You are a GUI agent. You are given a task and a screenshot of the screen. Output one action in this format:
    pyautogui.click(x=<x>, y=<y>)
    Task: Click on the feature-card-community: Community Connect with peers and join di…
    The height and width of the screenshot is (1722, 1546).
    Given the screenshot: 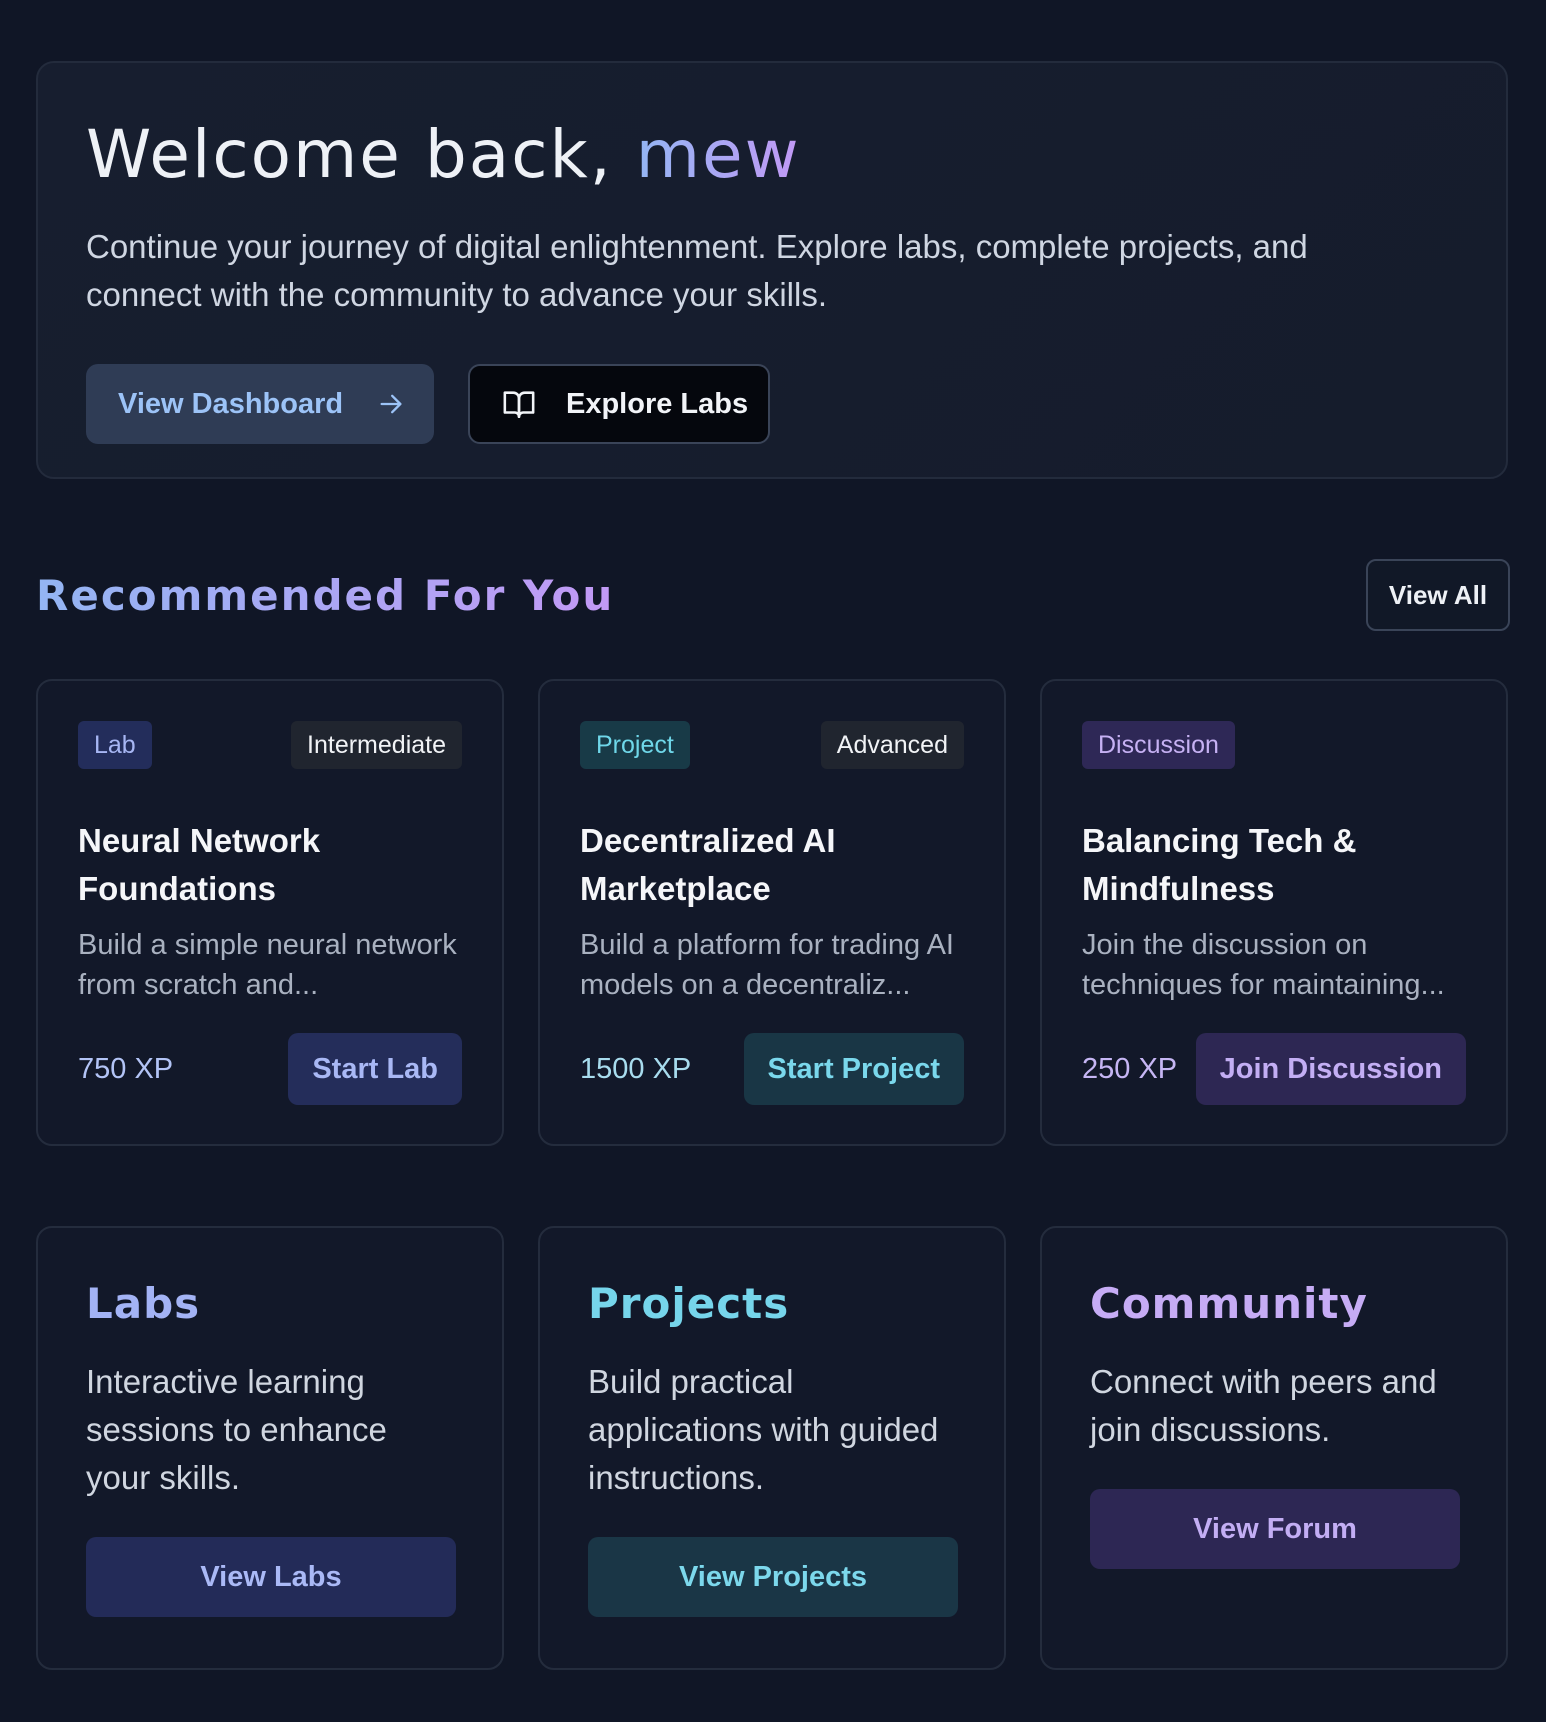 What is the action you would take?
    pyautogui.click(x=1274, y=1448)
    